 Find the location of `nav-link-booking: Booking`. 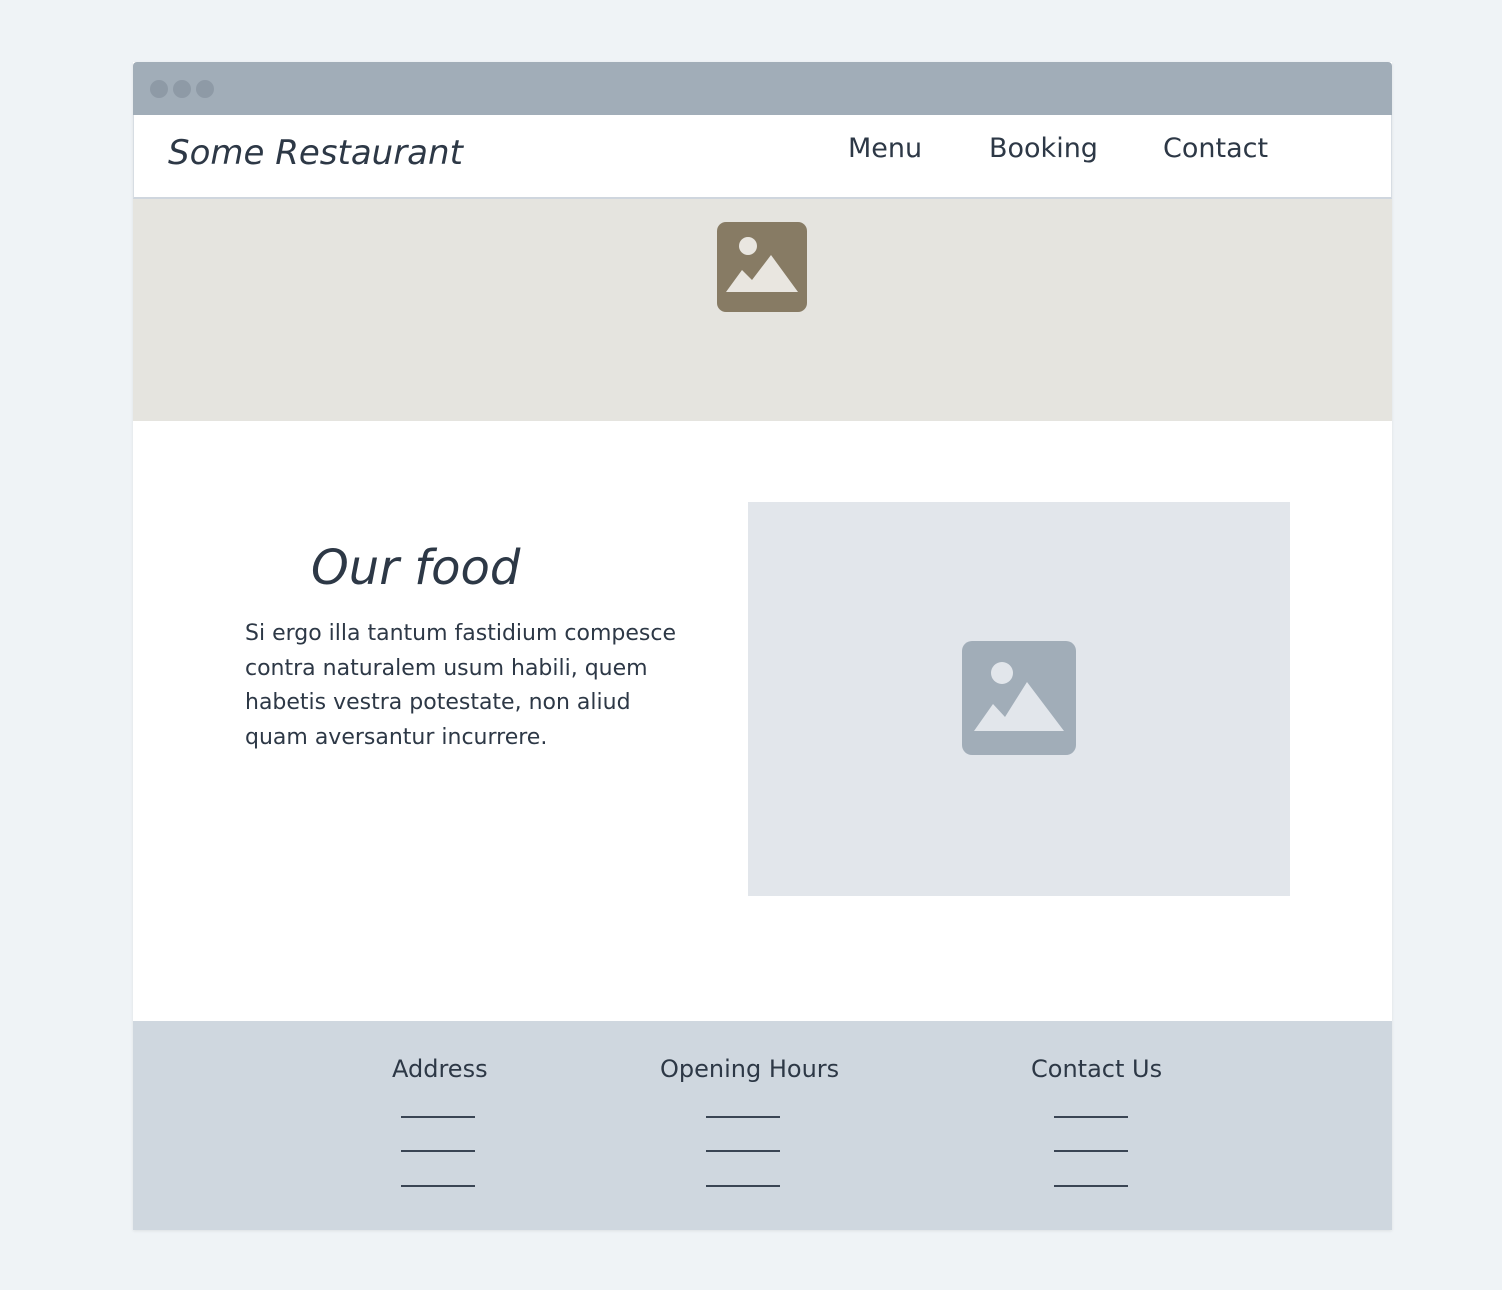

nav-link-booking: Booking is located at coordinates (1043, 148).